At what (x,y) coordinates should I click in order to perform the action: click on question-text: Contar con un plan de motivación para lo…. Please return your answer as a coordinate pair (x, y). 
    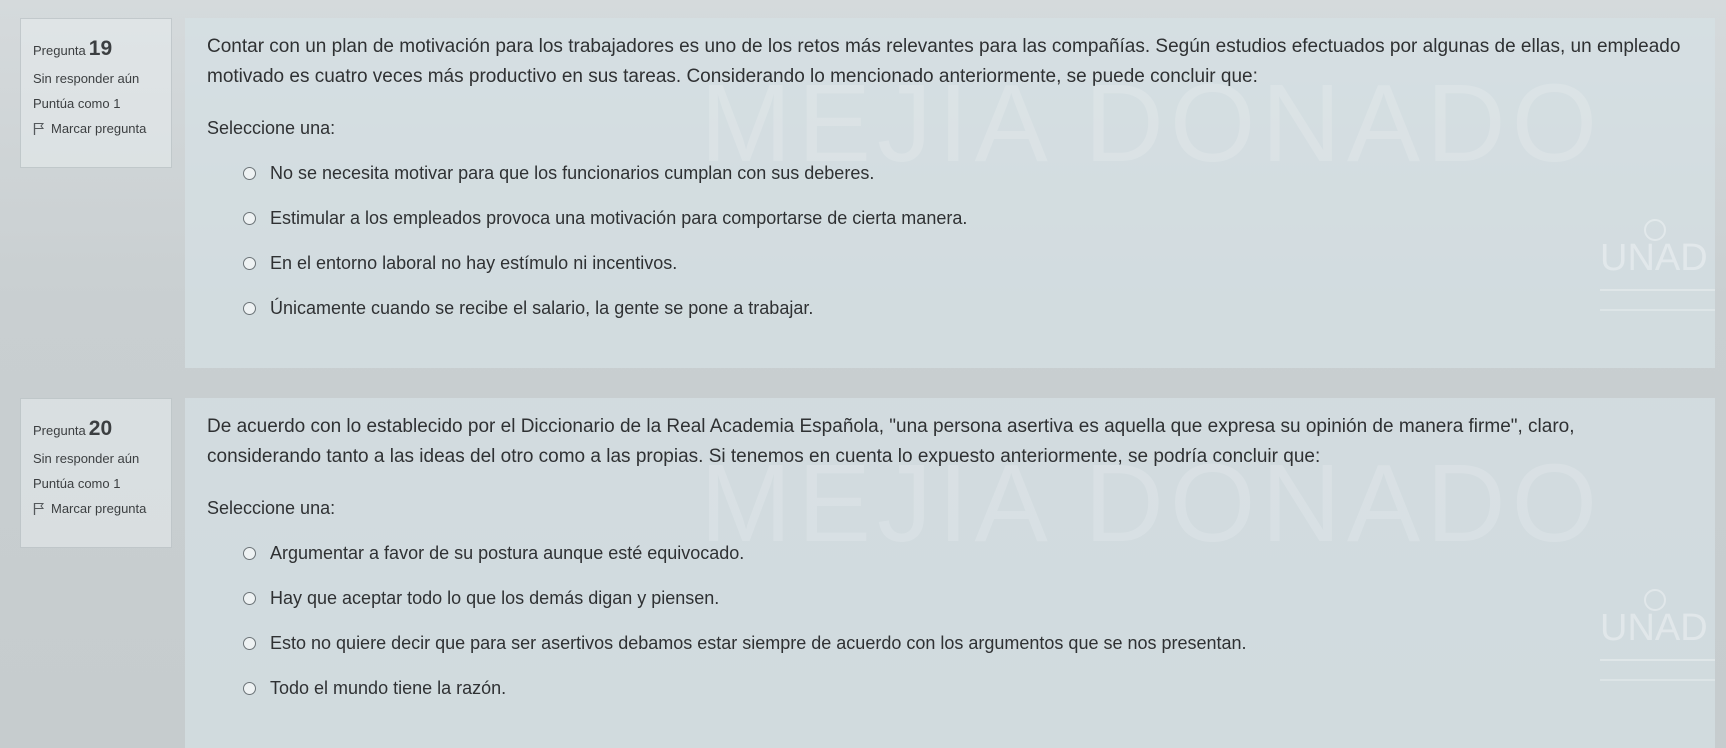
    Looking at the image, I should click on (944, 61).